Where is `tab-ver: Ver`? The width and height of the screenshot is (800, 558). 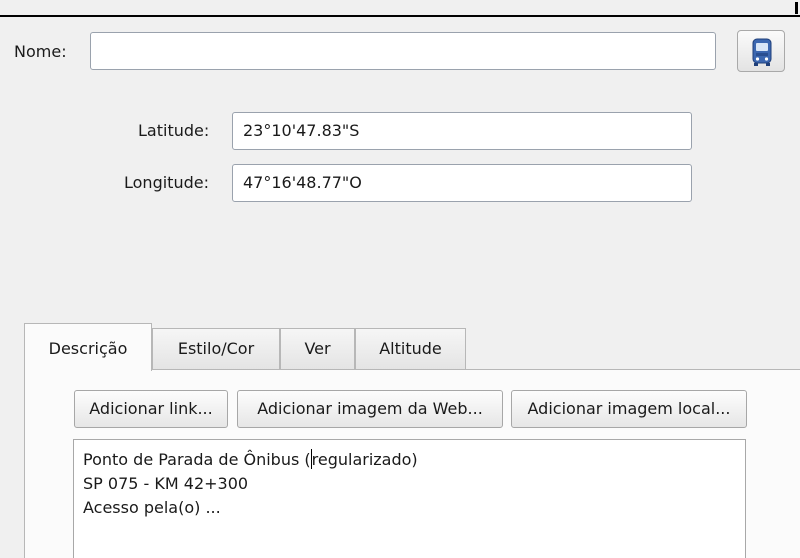 tab-ver: Ver is located at coordinates (317, 349).